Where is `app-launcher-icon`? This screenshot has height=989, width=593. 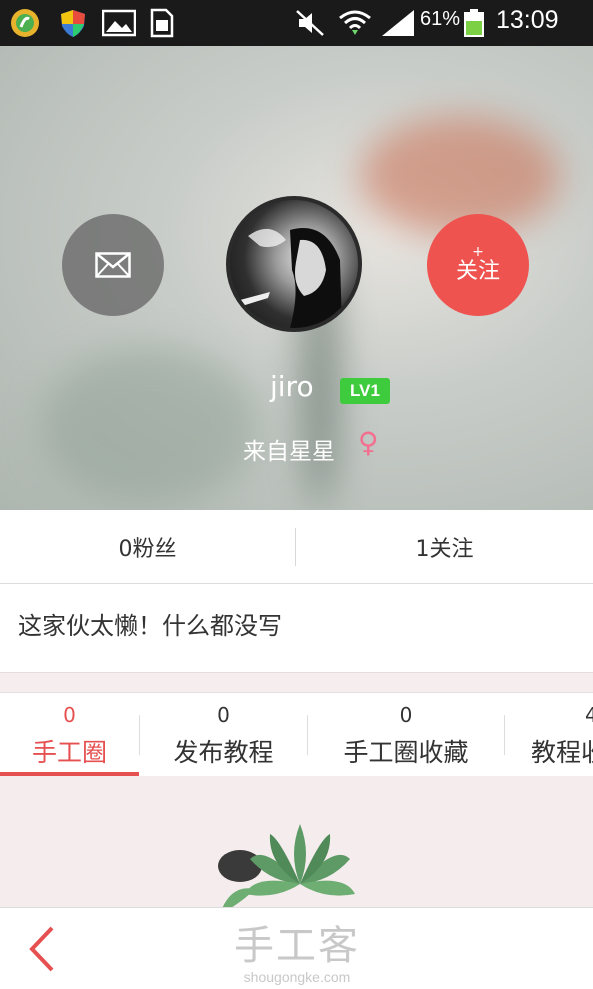 app-launcher-icon is located at coordinates (25, 23).